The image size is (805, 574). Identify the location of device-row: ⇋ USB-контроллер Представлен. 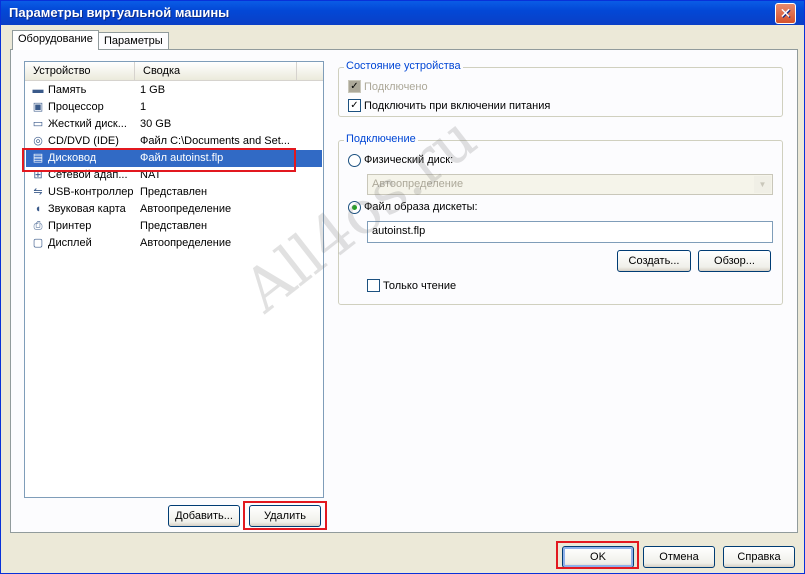
(174, 192).